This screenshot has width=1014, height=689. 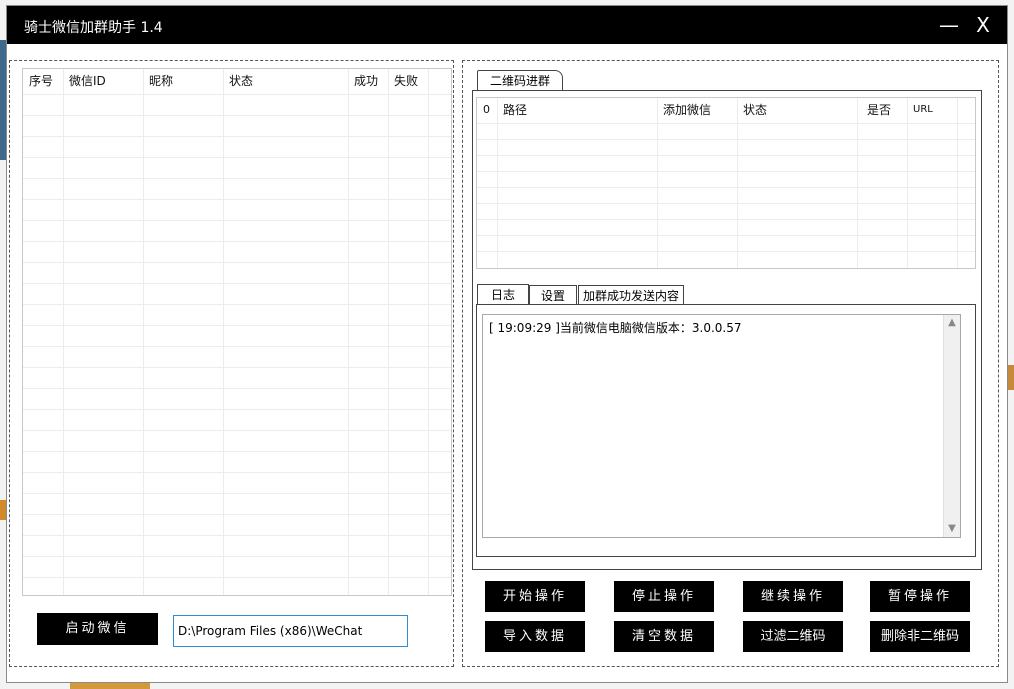 What do you see at coordinates (949, 25) in the screenshot?
I see `minimize-button: —` at bounding box center [949, 25].